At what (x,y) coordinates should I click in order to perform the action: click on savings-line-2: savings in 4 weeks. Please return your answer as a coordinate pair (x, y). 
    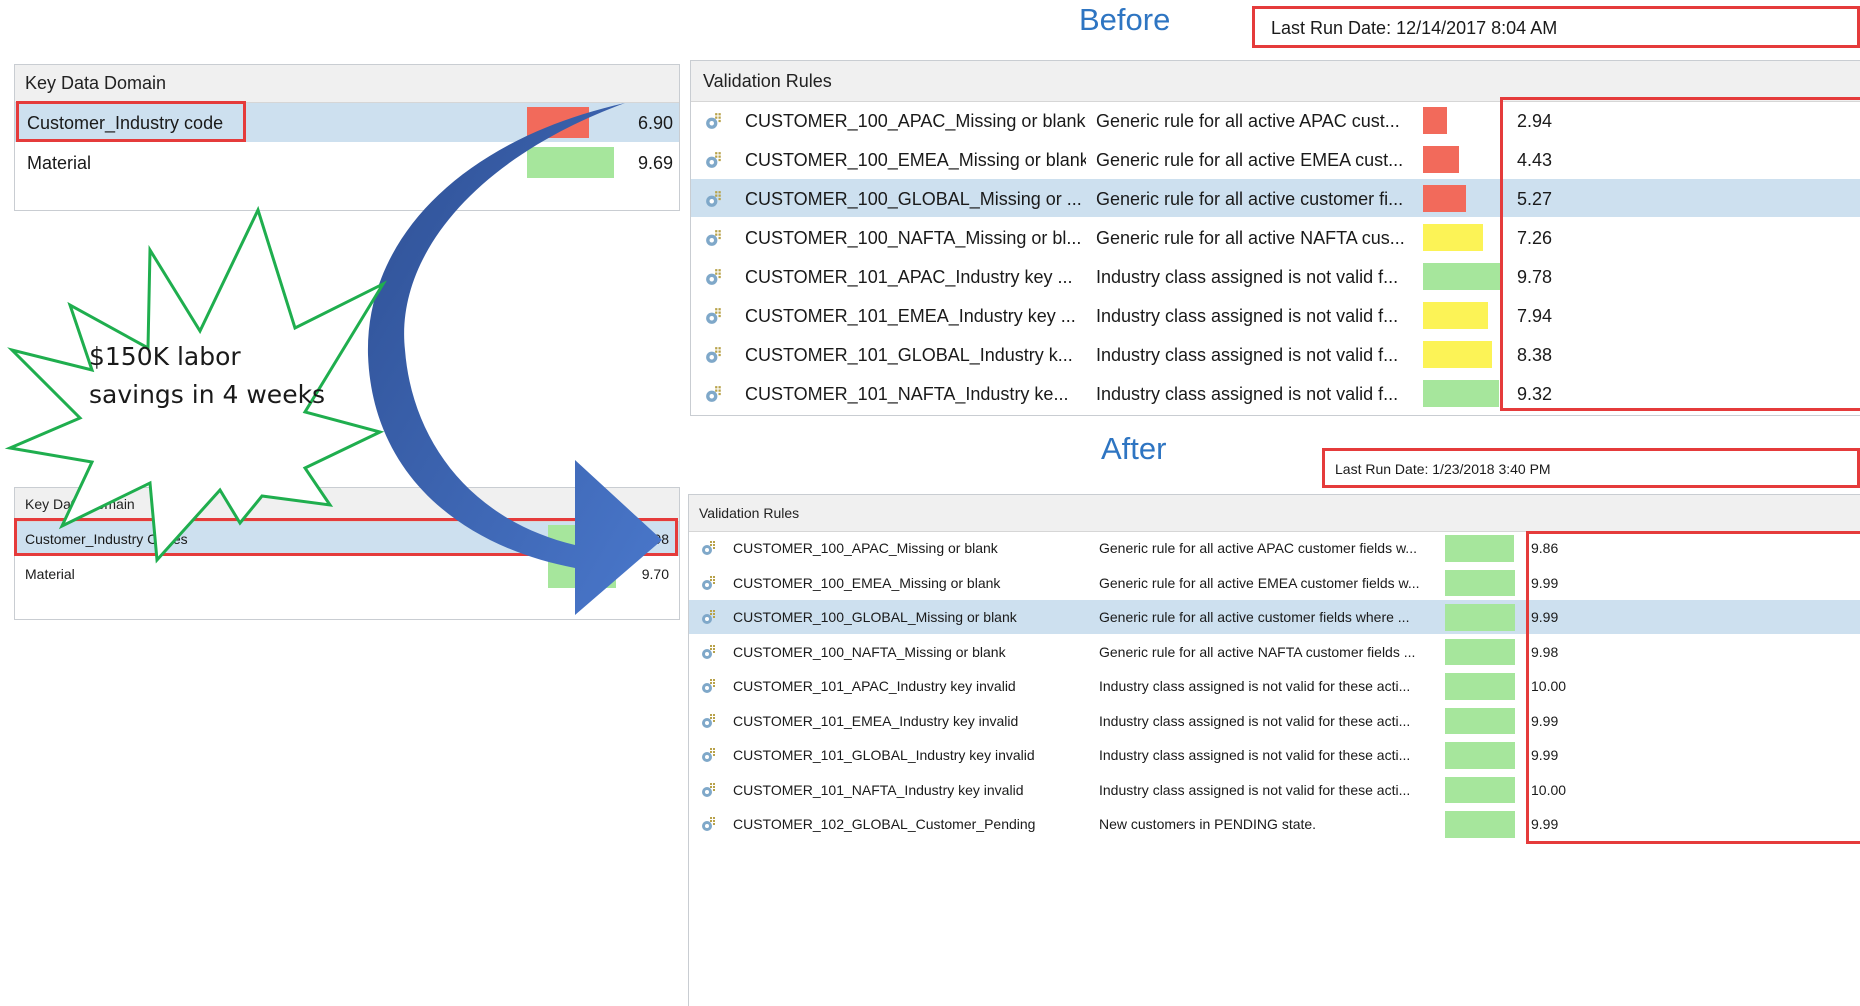
    Looking at the image, I should click on (207, 394).